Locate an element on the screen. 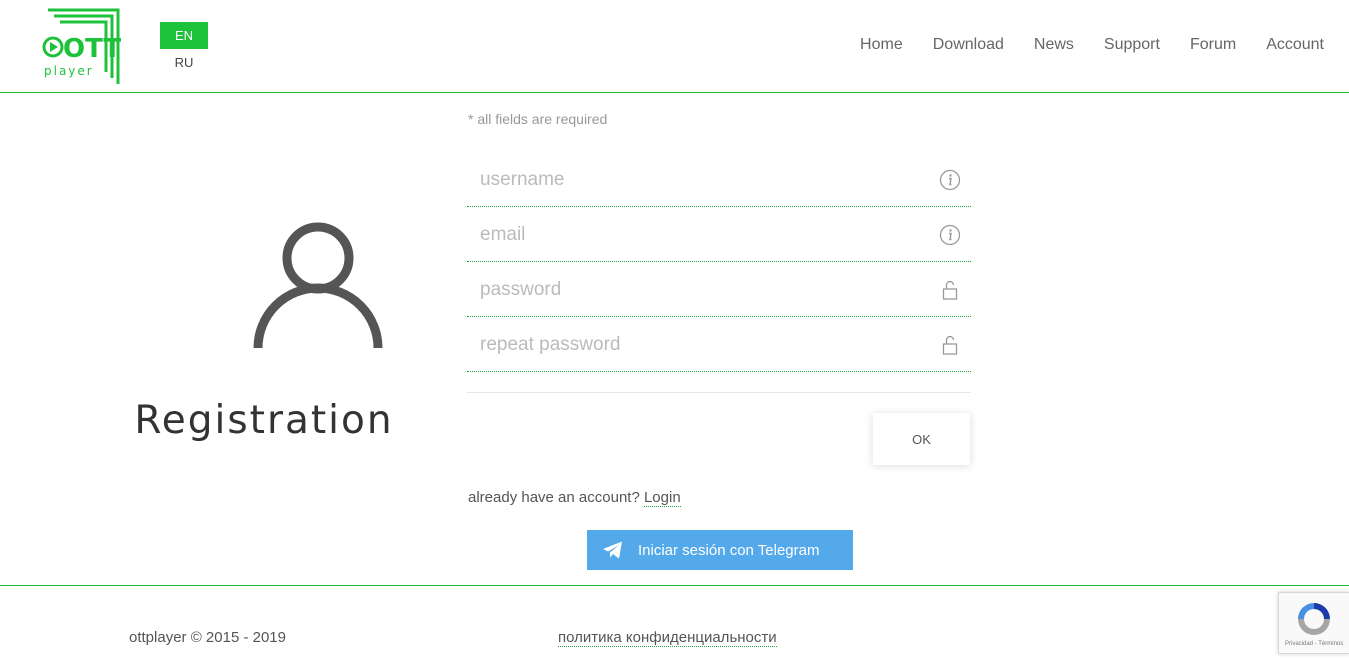  telegram-login-button: Iniciar sesión con Telegram is located at coordinates (720, 550).